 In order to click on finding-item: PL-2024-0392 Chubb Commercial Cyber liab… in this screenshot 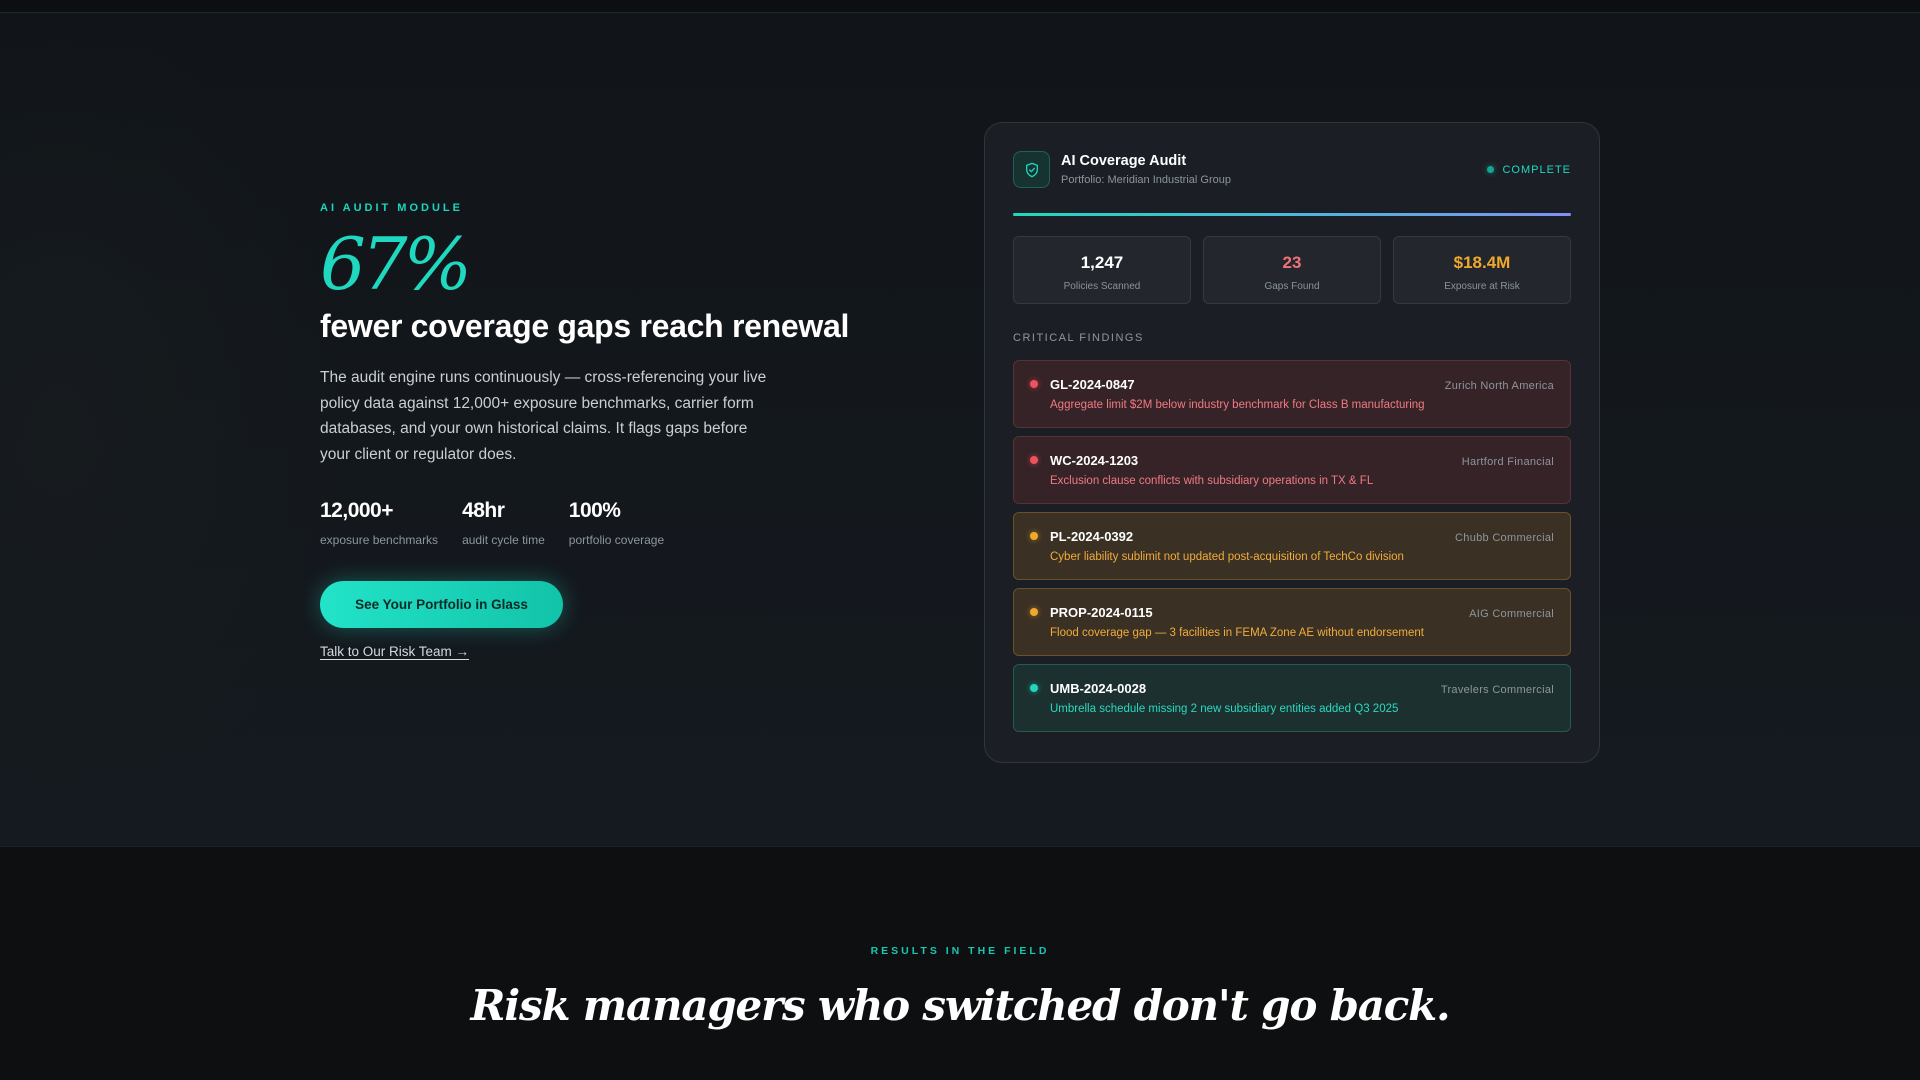, I will do `click(1292, 546)`.